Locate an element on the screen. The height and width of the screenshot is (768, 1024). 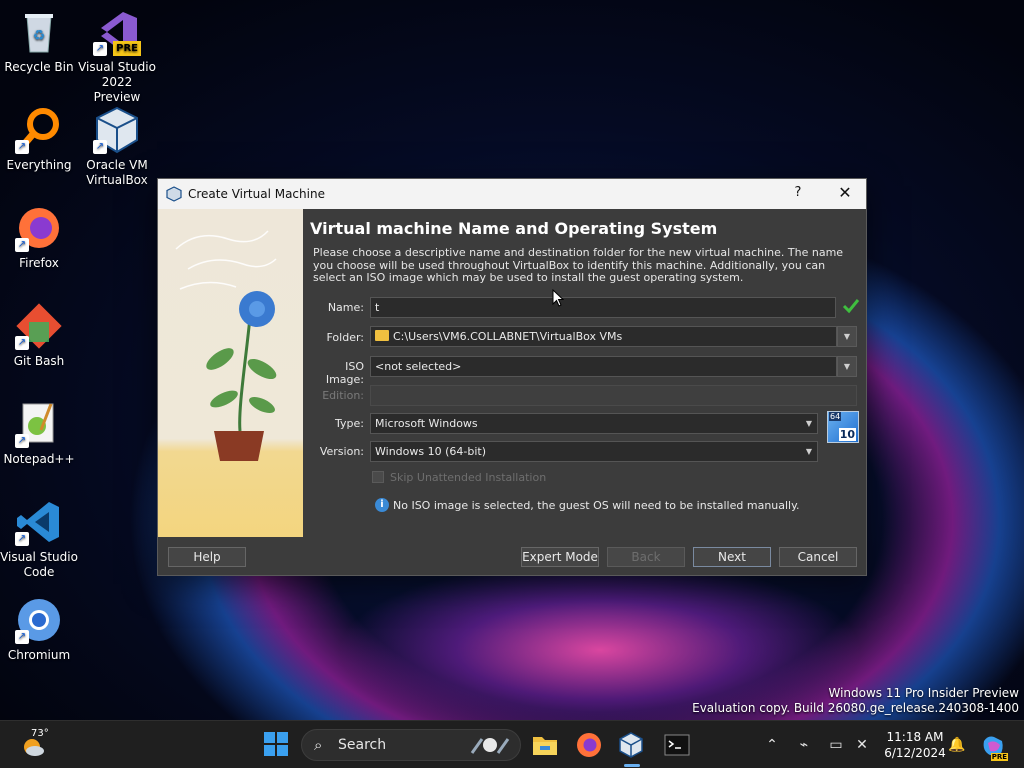
file-explorer-taskbar-icon is located at coordinates (545, 745).